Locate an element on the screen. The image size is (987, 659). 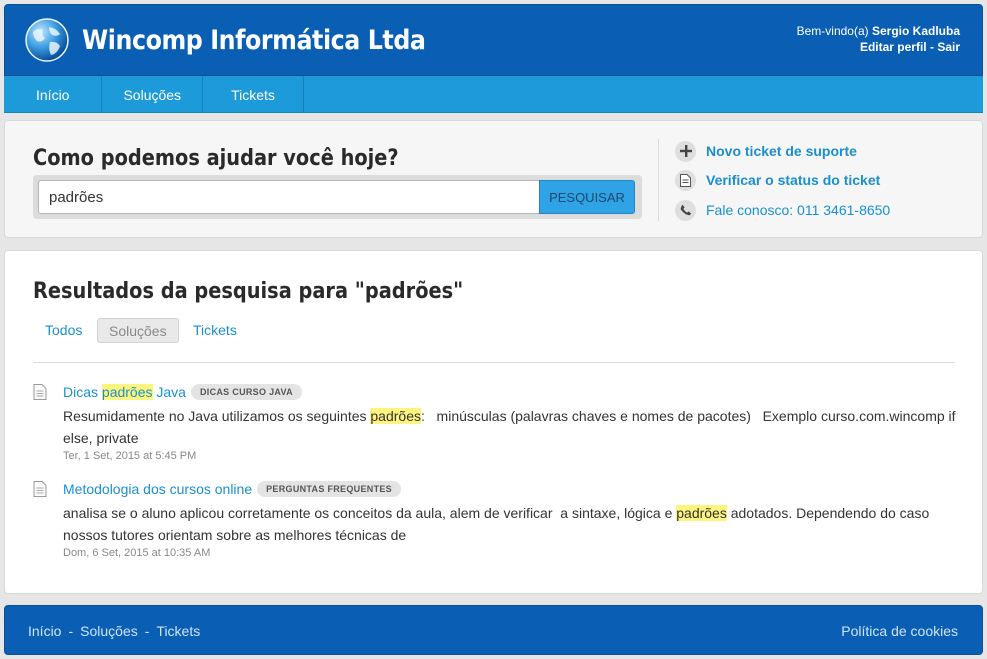
plus-icon is located at coordinates (685, 151).